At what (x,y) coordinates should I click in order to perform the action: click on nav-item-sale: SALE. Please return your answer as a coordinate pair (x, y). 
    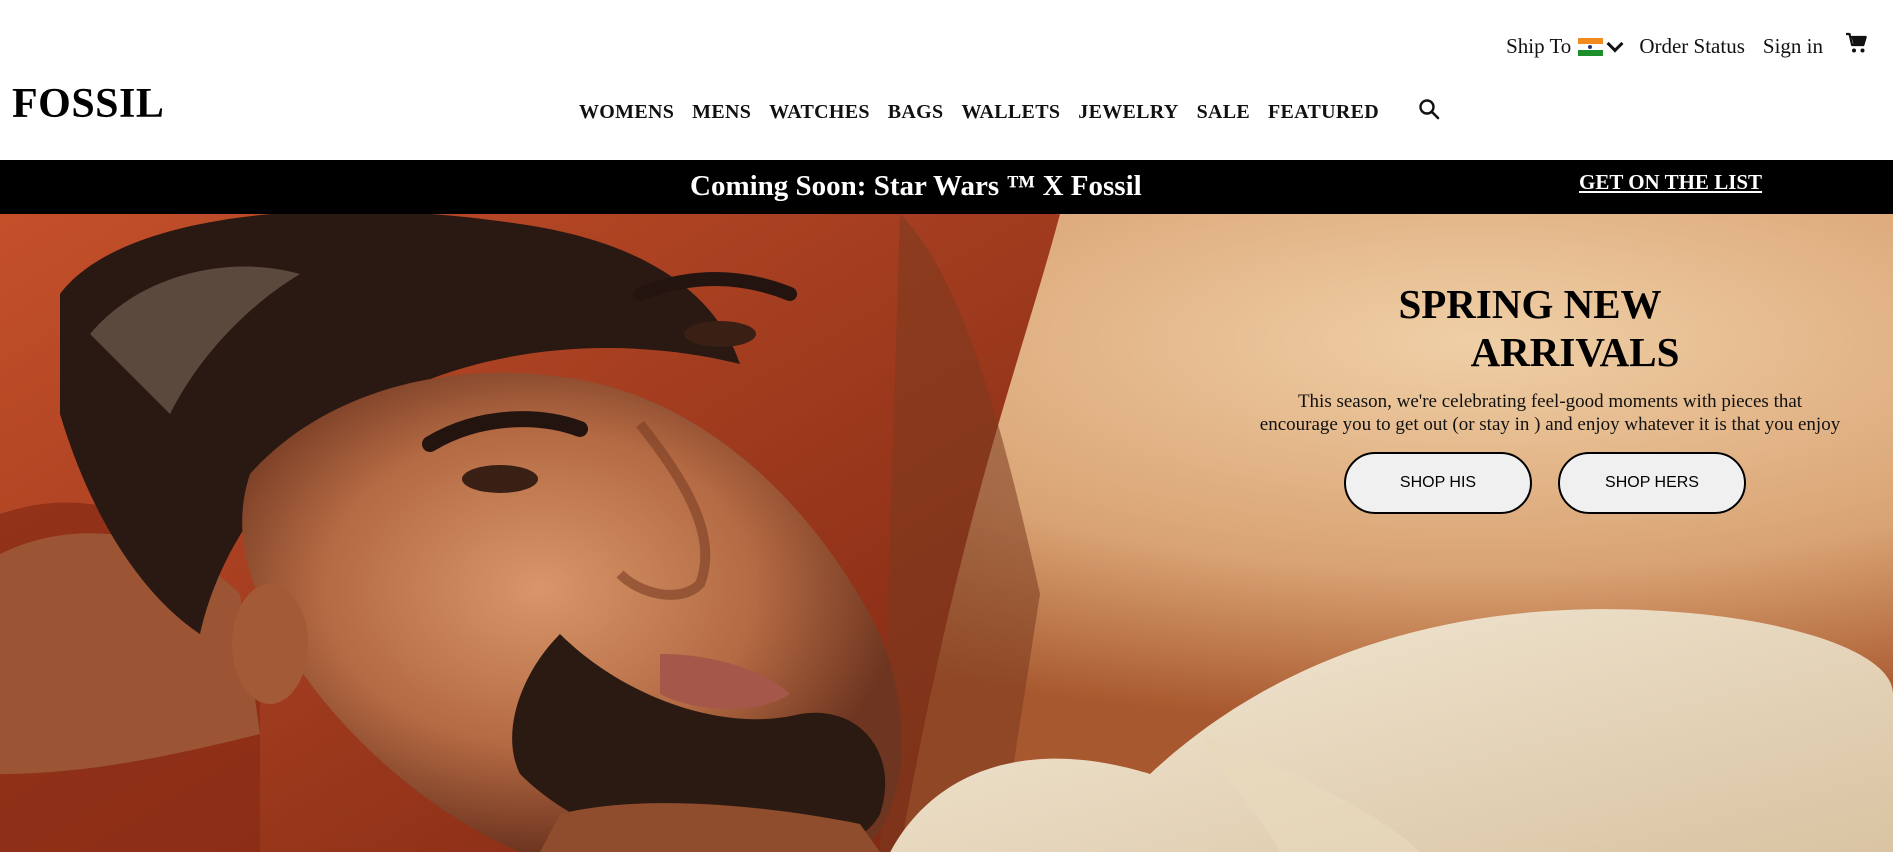
    Looking at the image, I should click on (1223, 112).